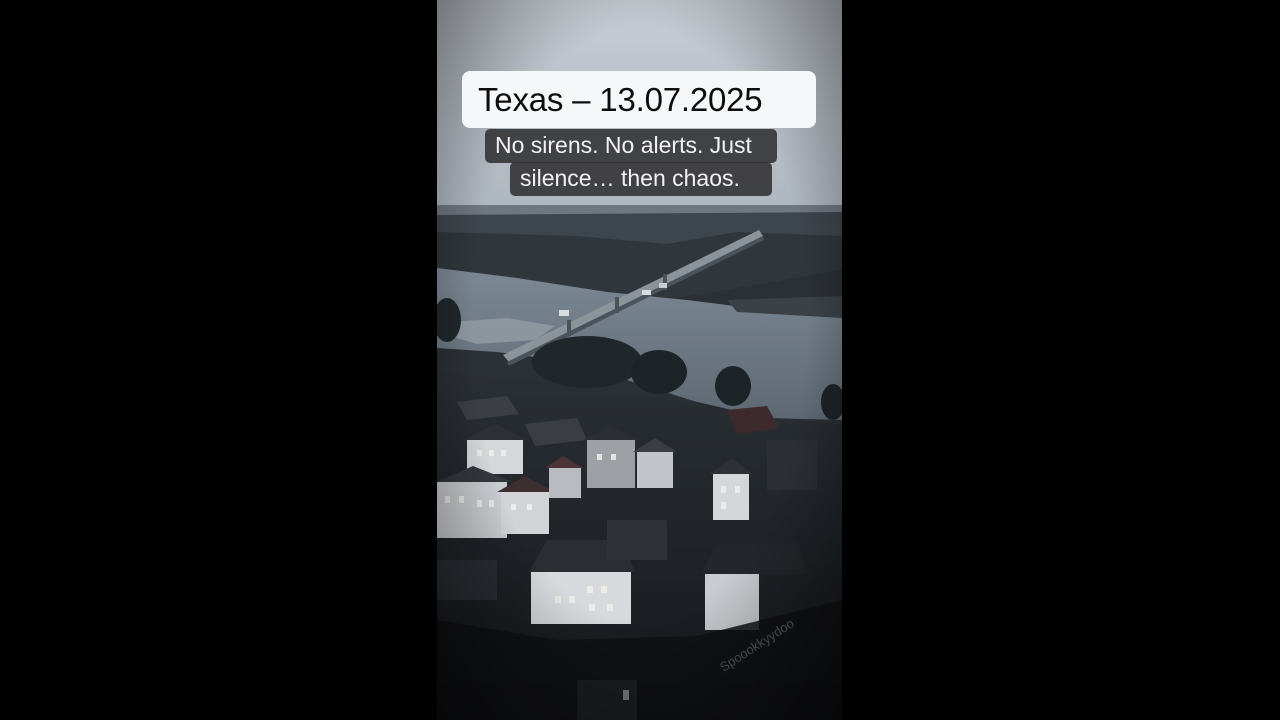 Image resolution: width=1280 pixels, height=720 pixels. I want to click on title-text: Texas – 13.07.2025, so click(620, 99).